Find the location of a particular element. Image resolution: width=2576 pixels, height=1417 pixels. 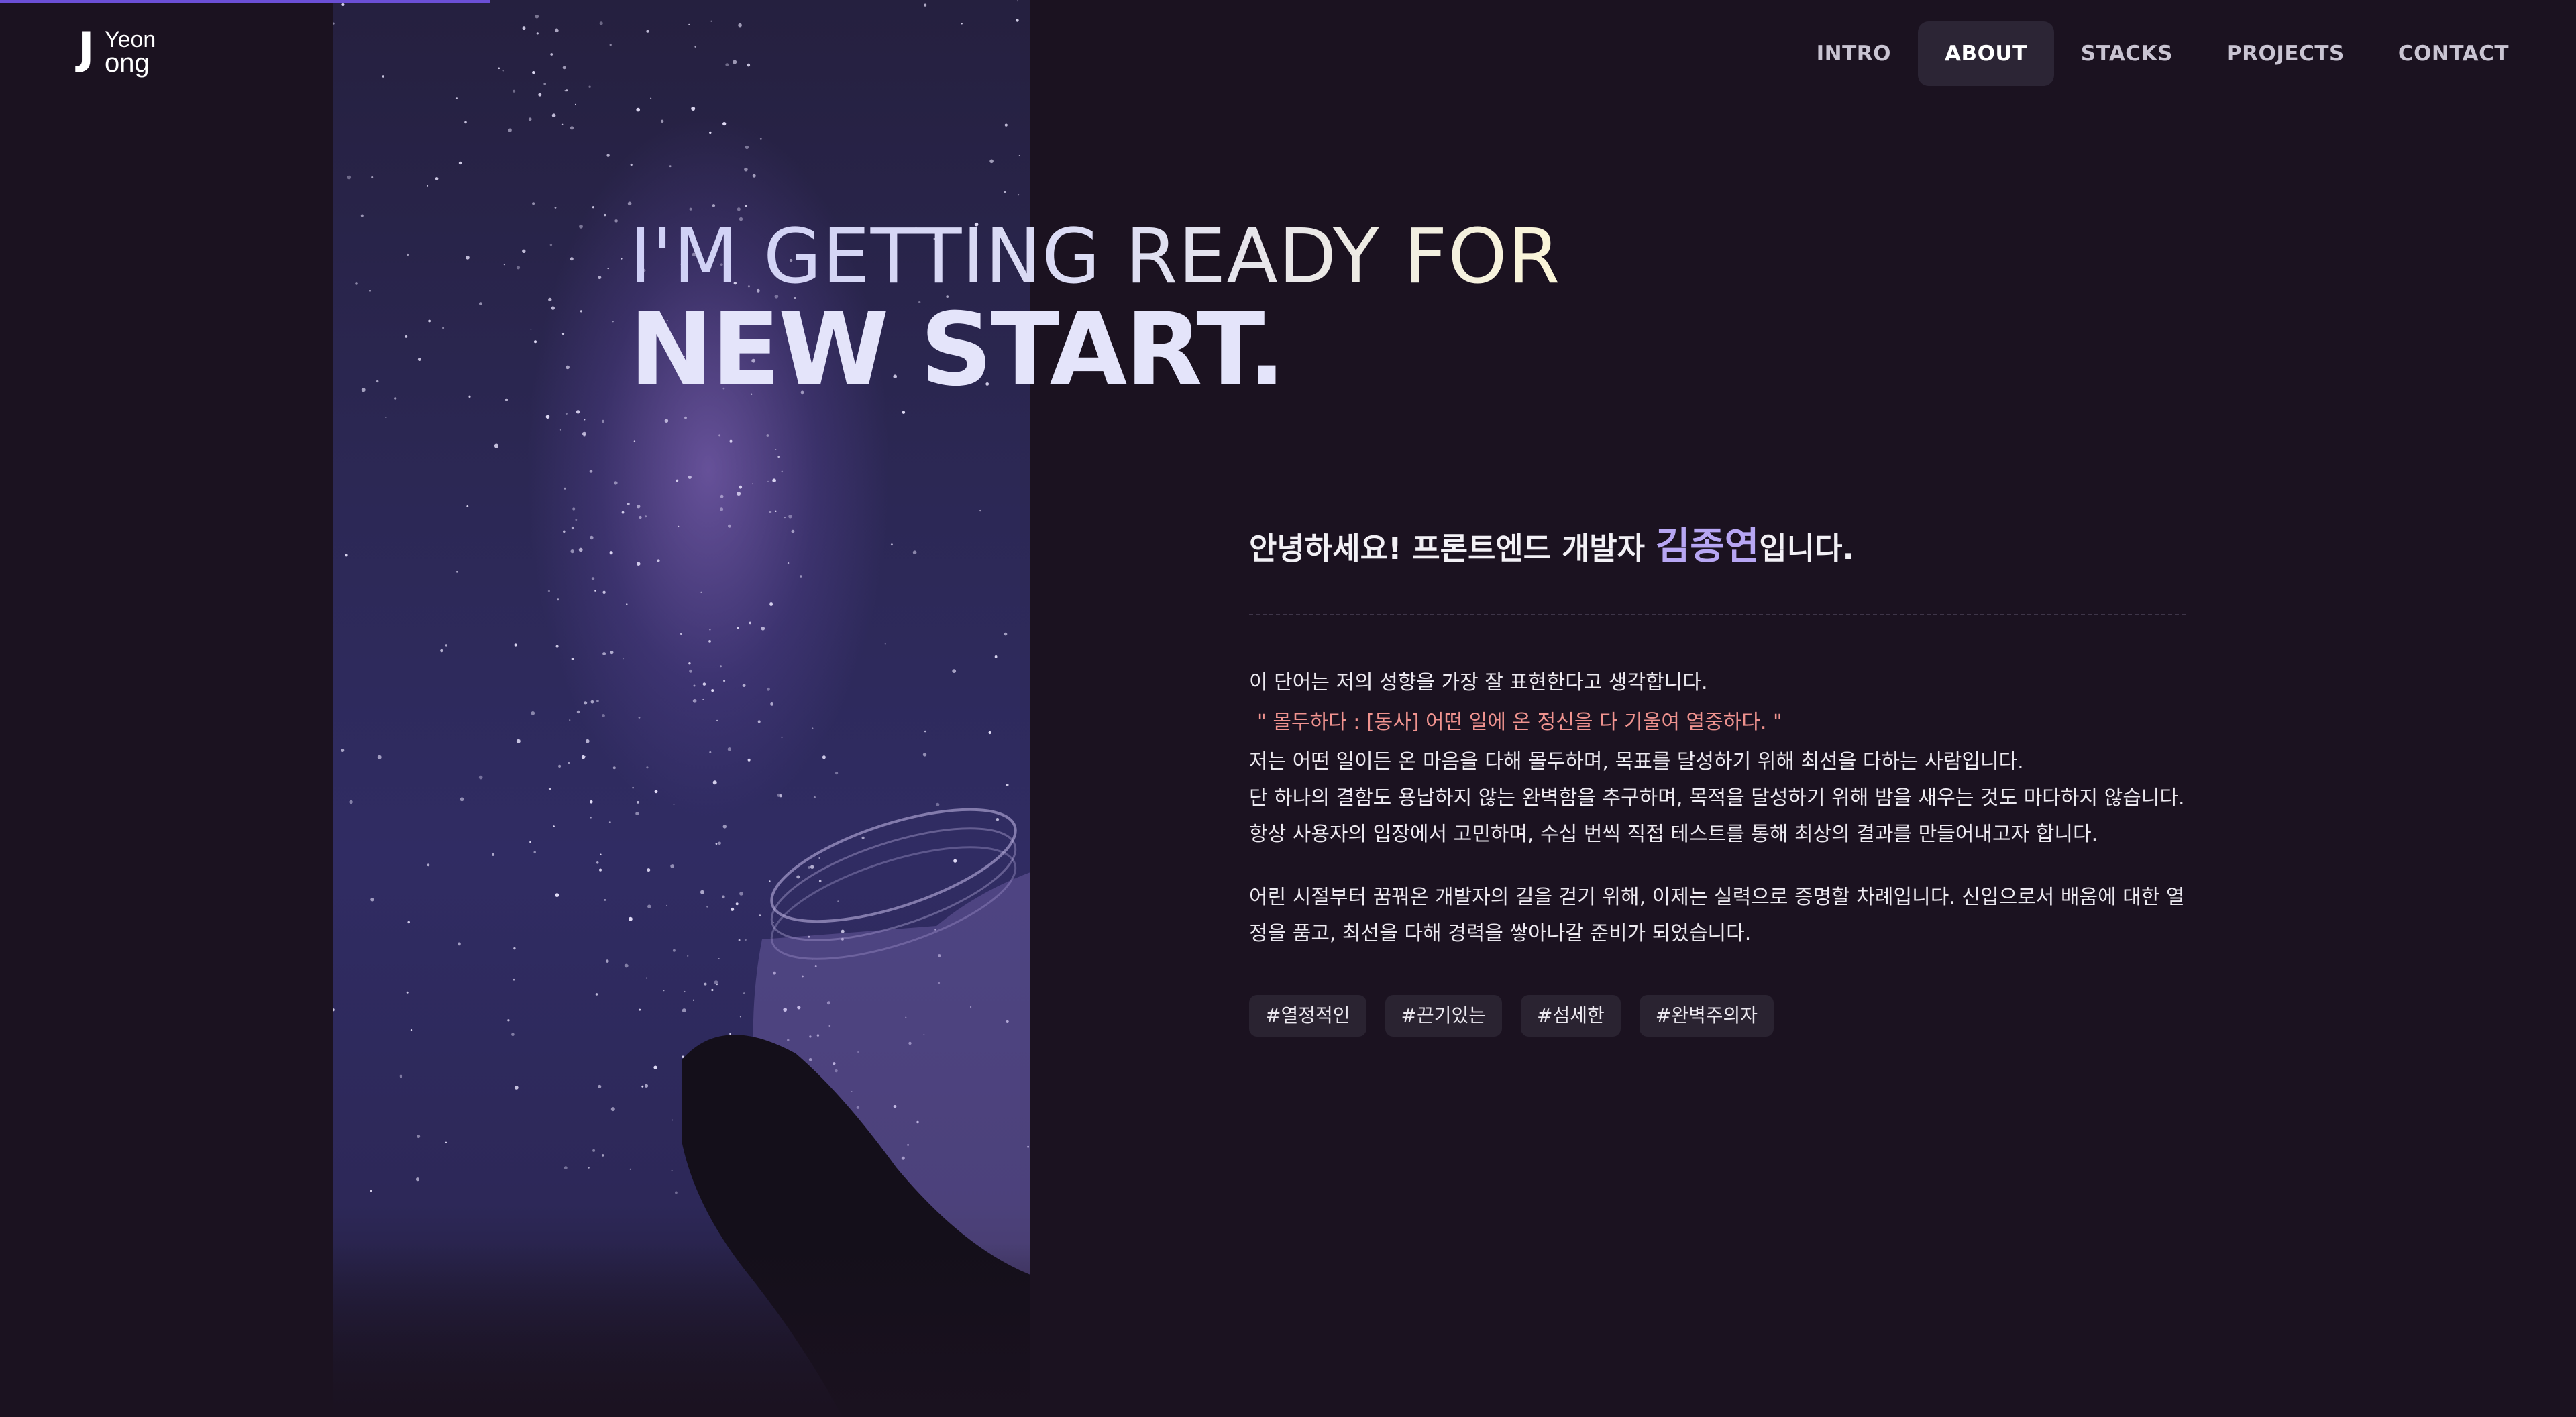

tag-perfectionist: #완벽주의자 is located at coordinates (1706, 1016).